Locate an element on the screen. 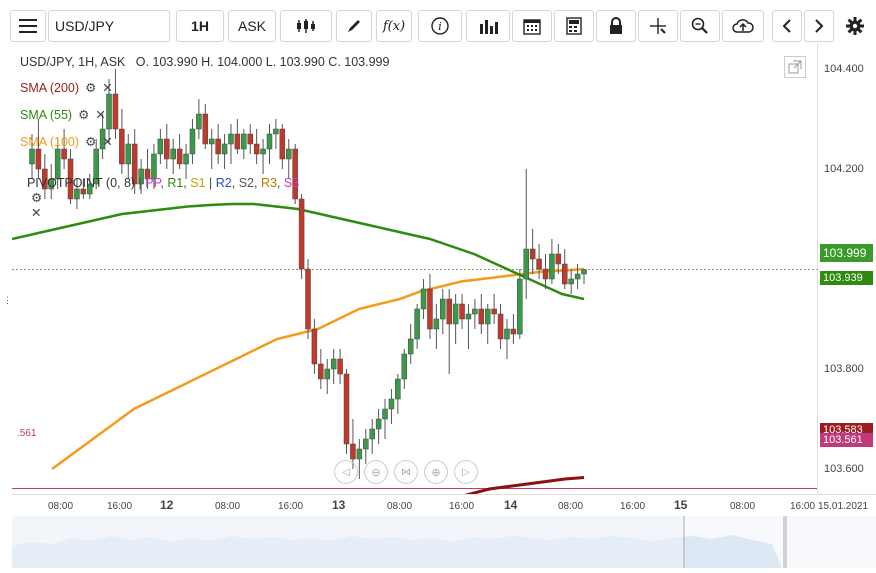 The width and height of the screenshot is (876, 573). indicator-sma-1: SMA (55) ⚙ ✕ is located at coordinates (63, 114).